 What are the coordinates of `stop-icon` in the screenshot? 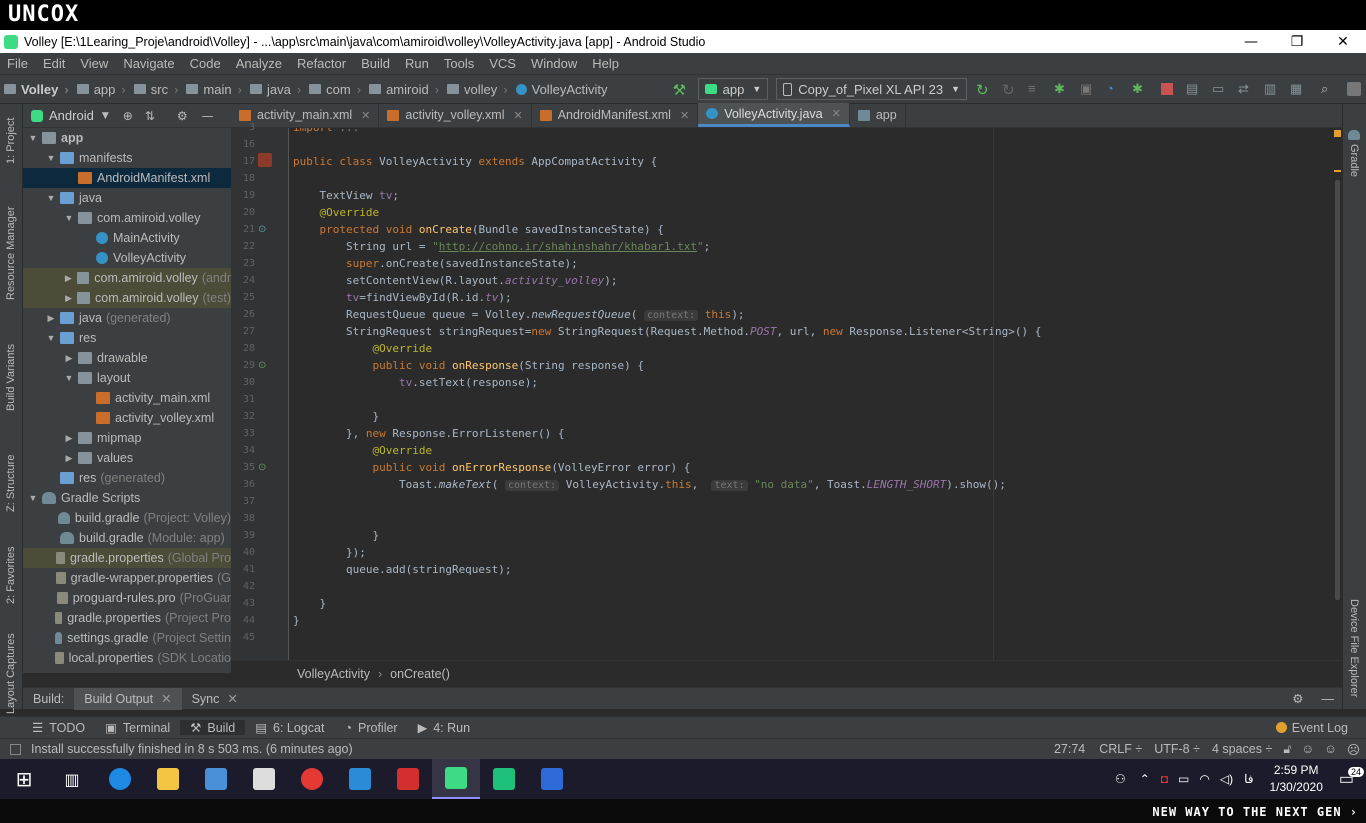 It's located at (1167, 89).